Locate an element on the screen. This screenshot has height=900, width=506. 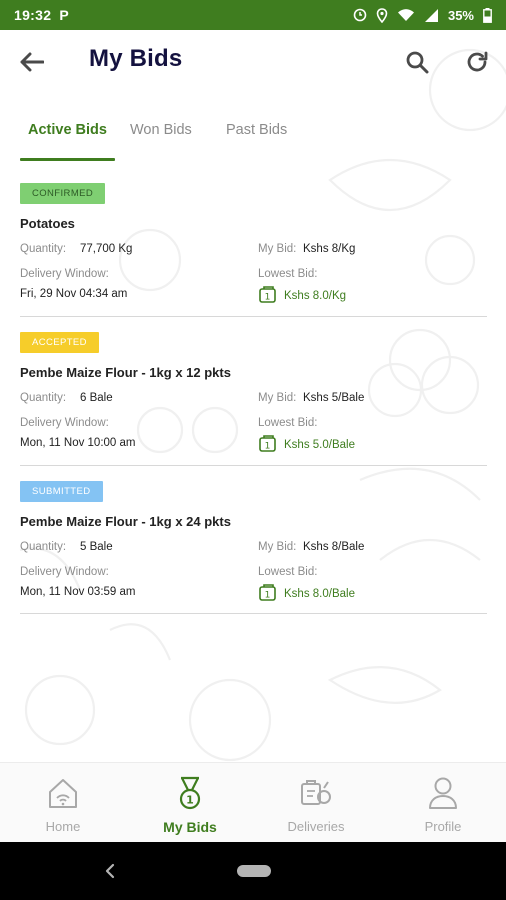
nav-label: Deliveries is located at coordinates (316, 826).